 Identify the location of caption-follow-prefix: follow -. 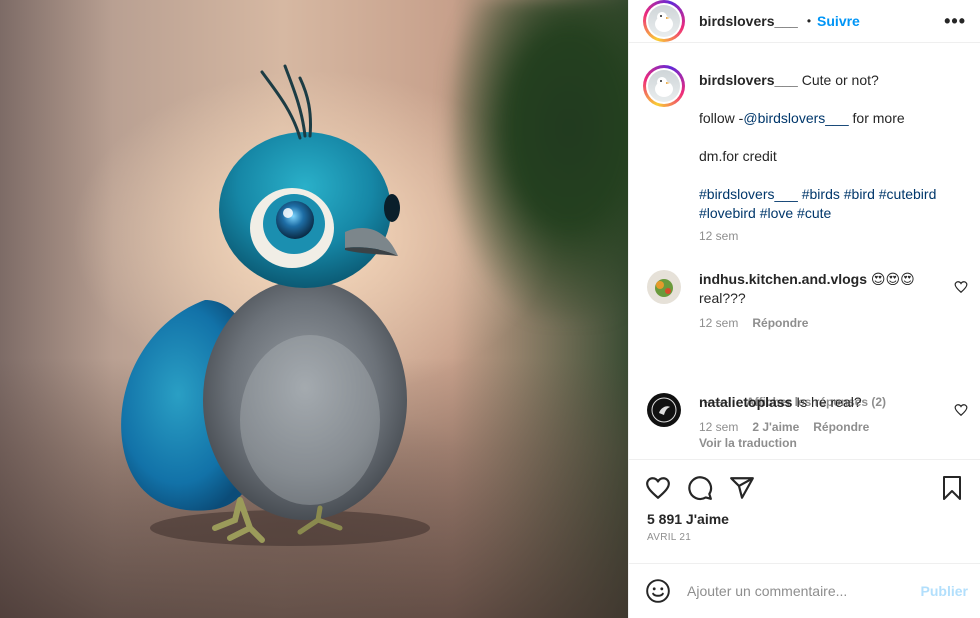
(721, 118).